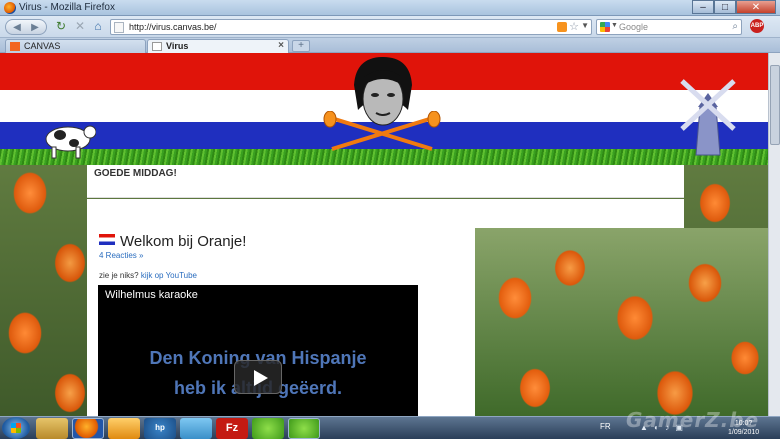  I want to click on windmill-icon, so click(708, 117).